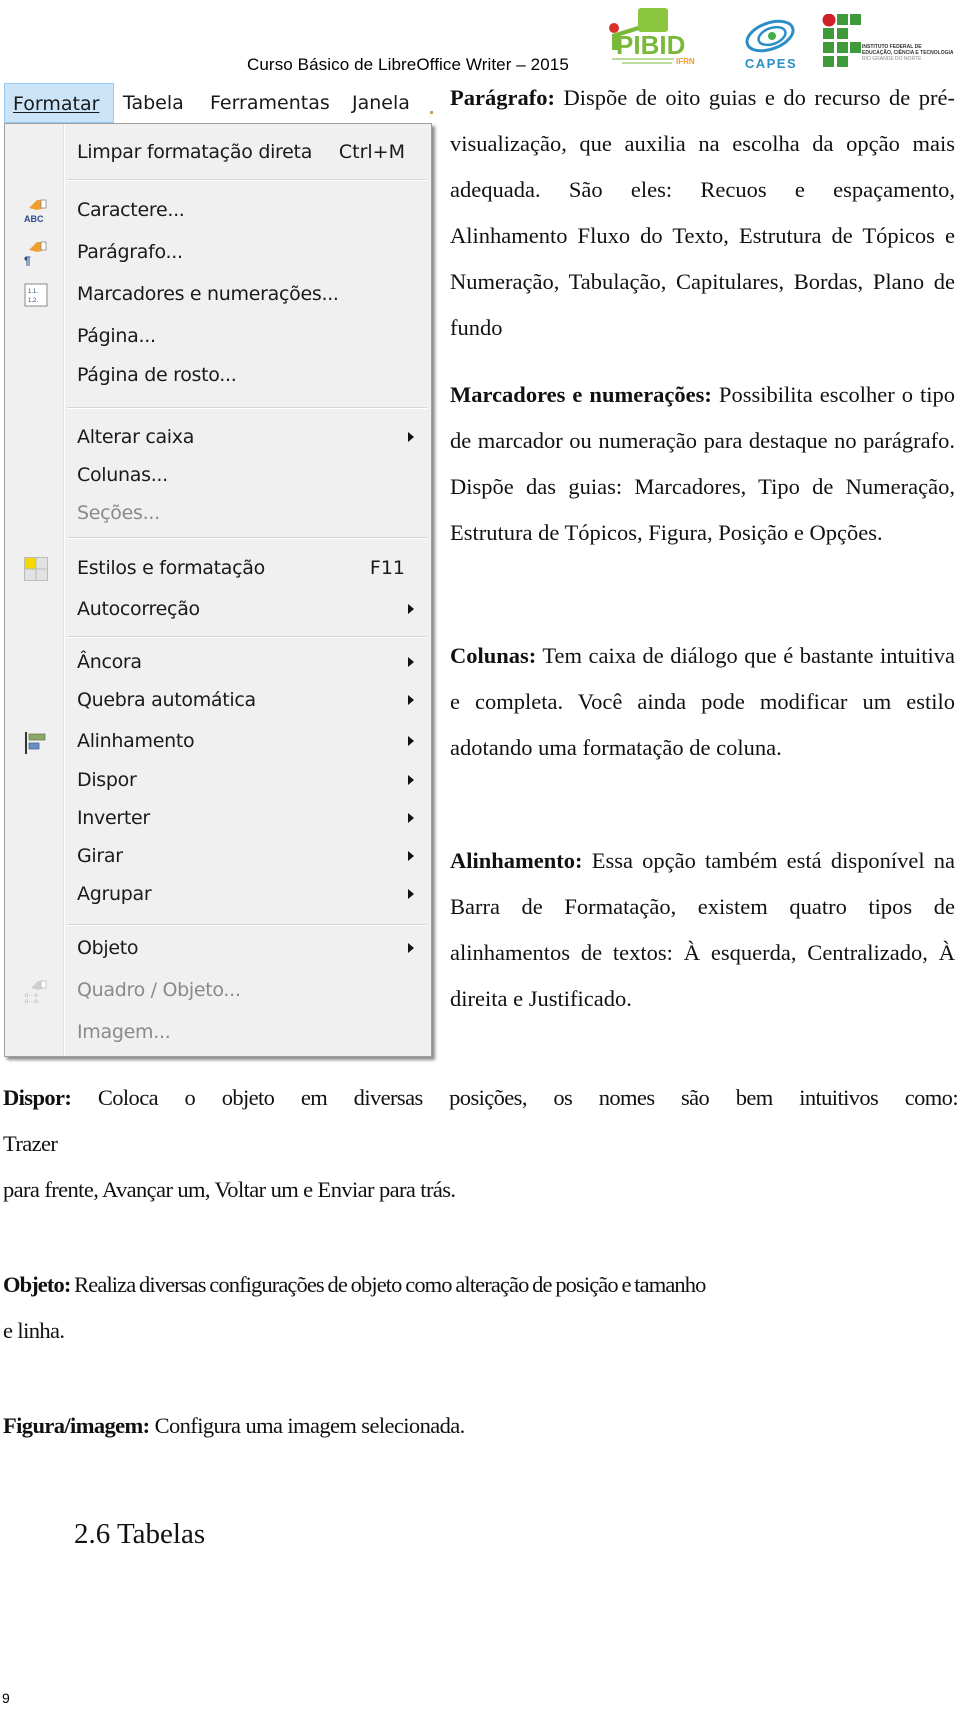 The width and height of the screenshot is (960, 1716). What do you see at coordinates (218, 741) in the screenshot?
I see `menu-item-alinhamento: Alinhamento` at bounding box center [218, 741].